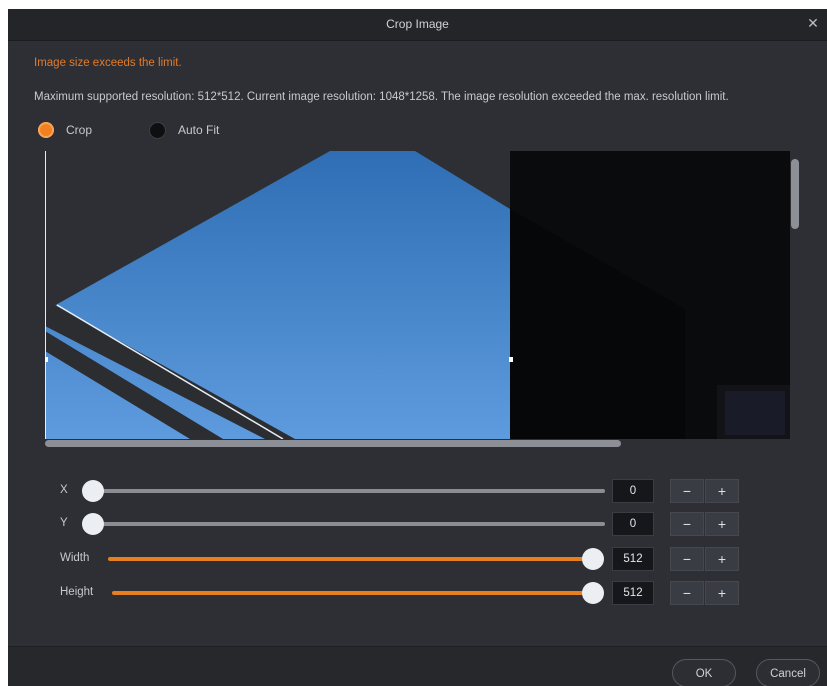 This screenshot has width=827, height=686. Describe the element at coordinates (788, 672) in the screenshot. I see `cancel-button: Cancel` at that location.